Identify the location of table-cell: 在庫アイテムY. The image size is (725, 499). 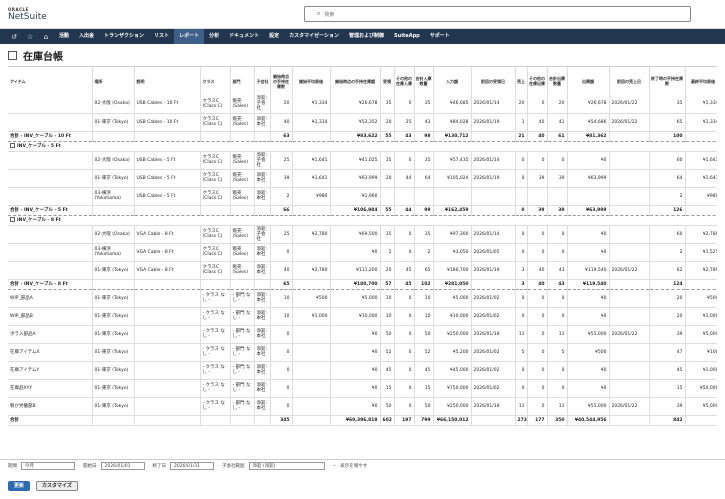
(50, 370).